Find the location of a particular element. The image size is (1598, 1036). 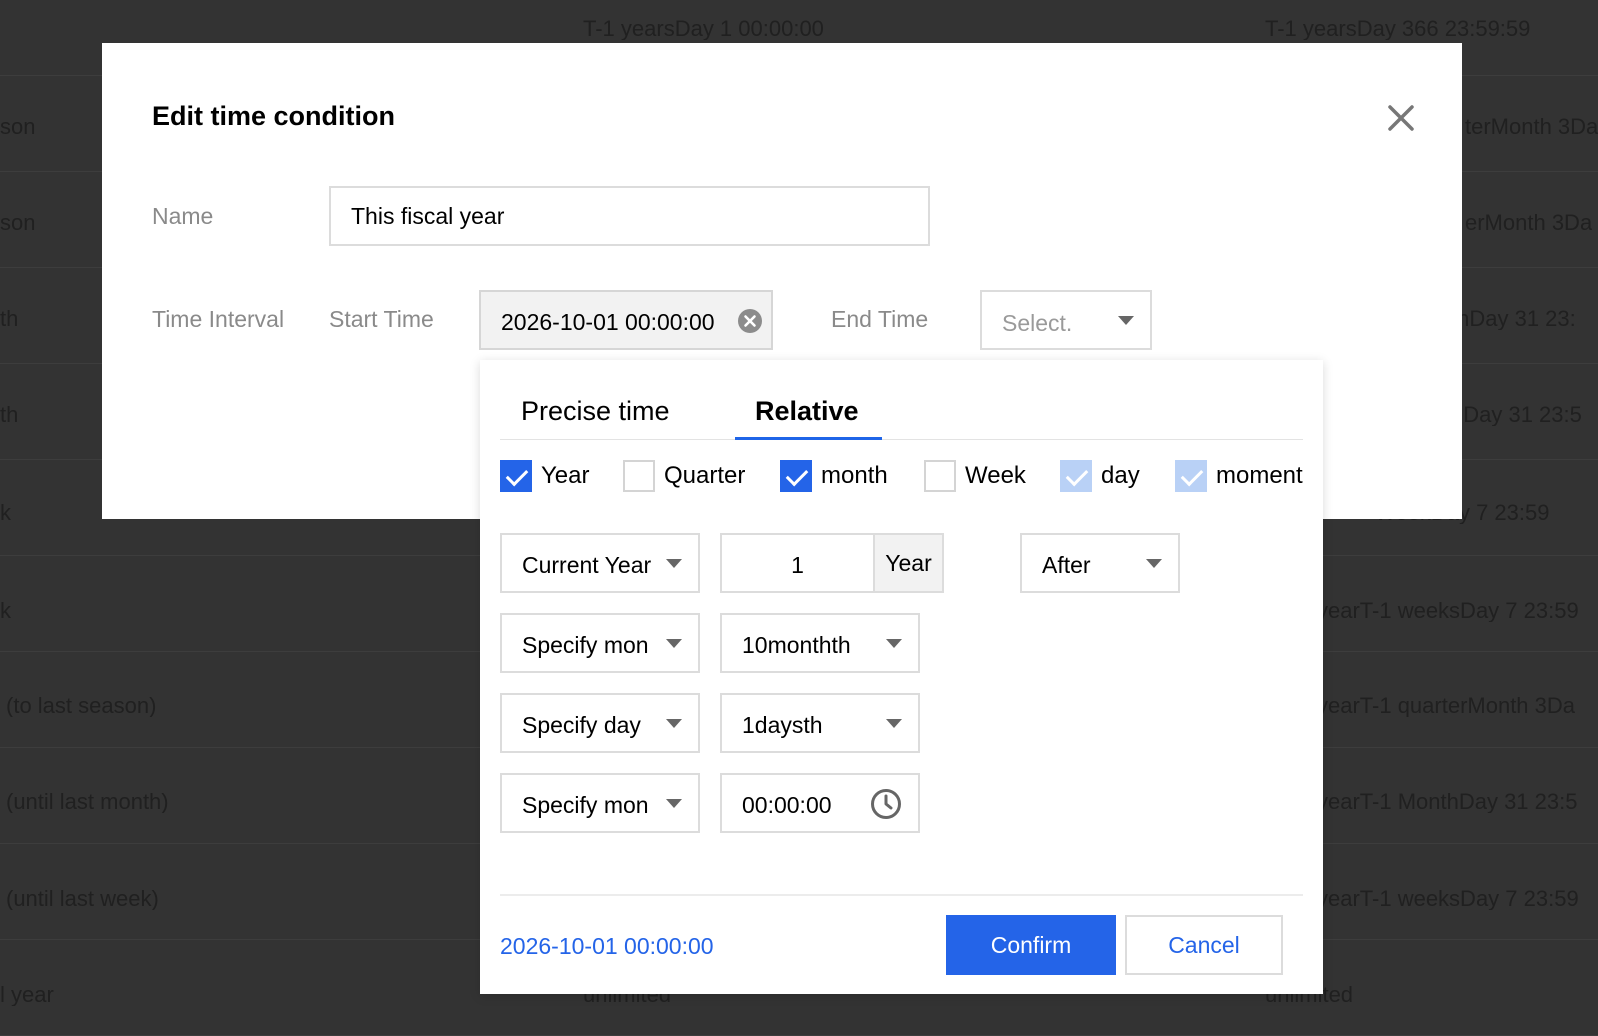

clear-icon is located at coordinates (750, 321).